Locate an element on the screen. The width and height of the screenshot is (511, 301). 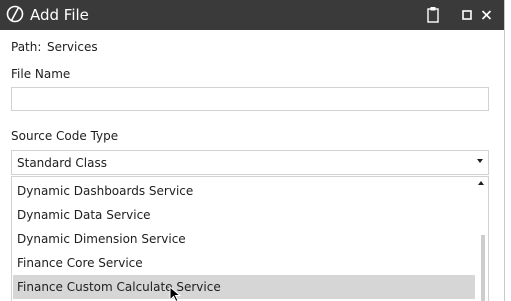
source-code-type-label: Source Code Type is located at coordinates (65, 136).